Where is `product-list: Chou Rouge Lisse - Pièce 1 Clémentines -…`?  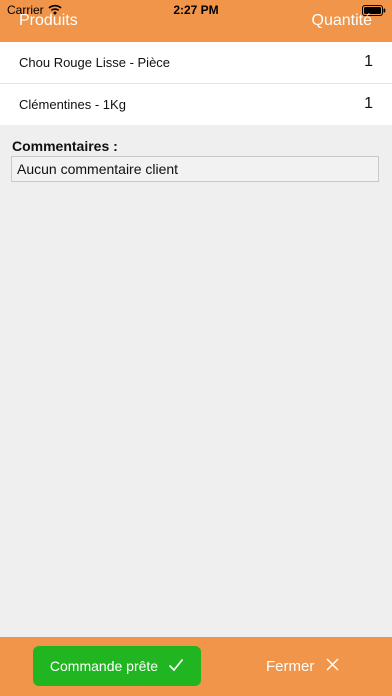
product-list: Chou Rouge Lisse - Pièce 1 Clémentines -… is located at coordinates (196, 83).